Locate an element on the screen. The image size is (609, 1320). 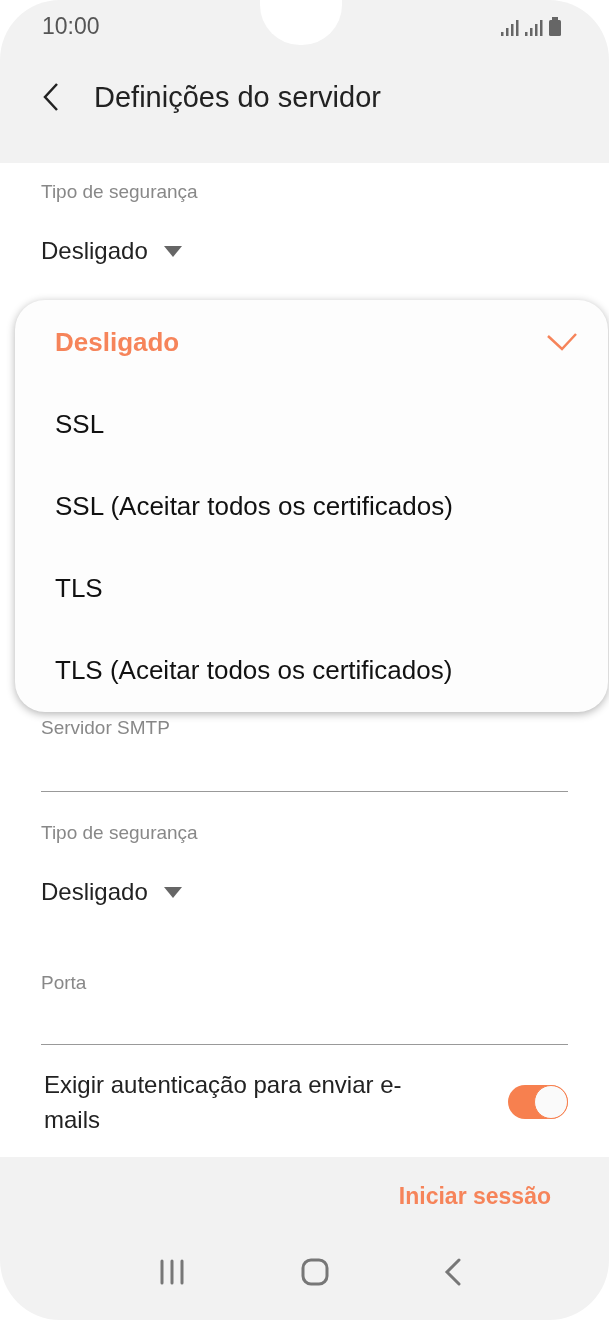
check-icon is located at coordinates (562, 342).